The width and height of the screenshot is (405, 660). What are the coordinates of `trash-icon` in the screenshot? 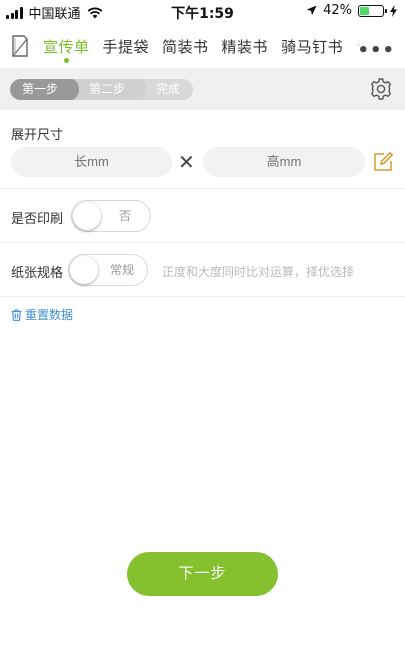 It's located at (16, 314).